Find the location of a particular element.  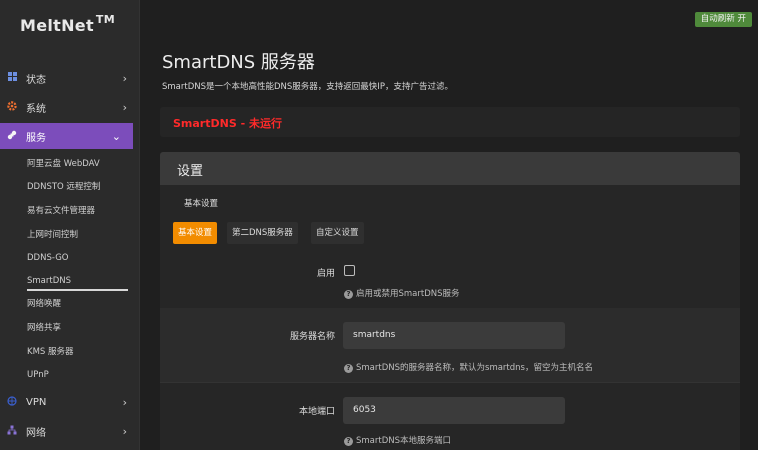

sidebar-subitem-kms: KMS 服务器 is located at coordinates (50, 352).